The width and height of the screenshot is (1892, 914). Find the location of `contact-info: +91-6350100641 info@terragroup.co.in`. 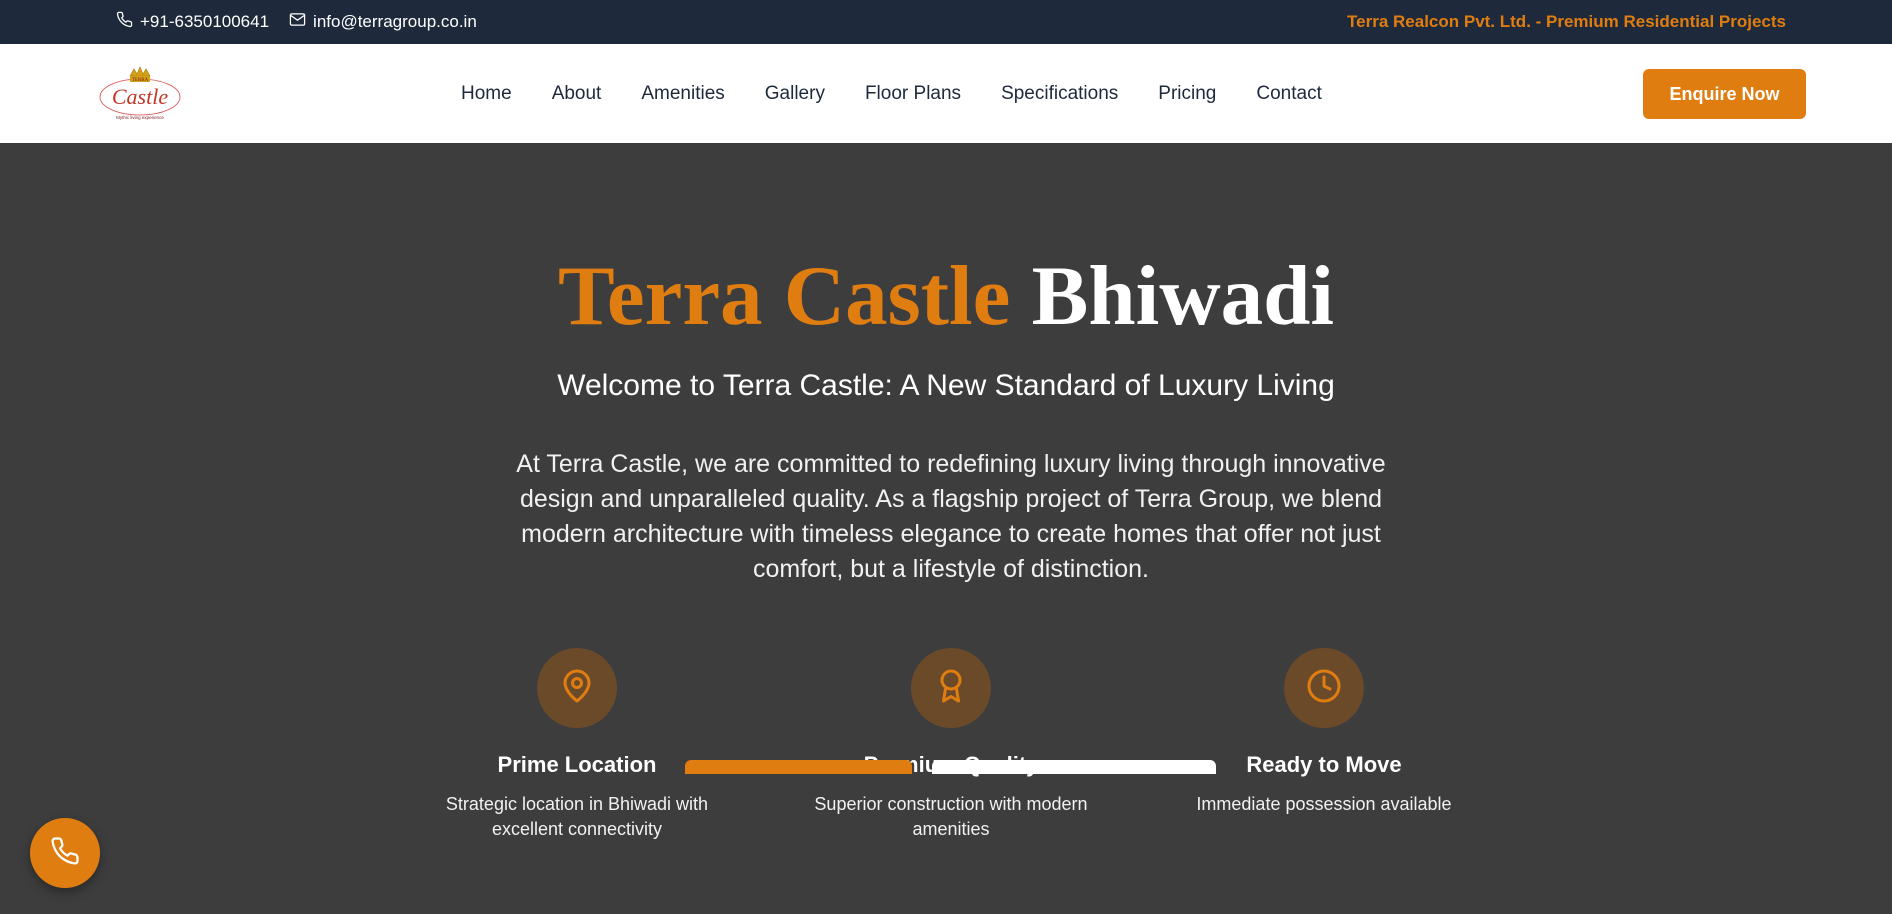

contact-info: +91-6350100641 info@terragroup.co.in is located at coordinates (296, 22).